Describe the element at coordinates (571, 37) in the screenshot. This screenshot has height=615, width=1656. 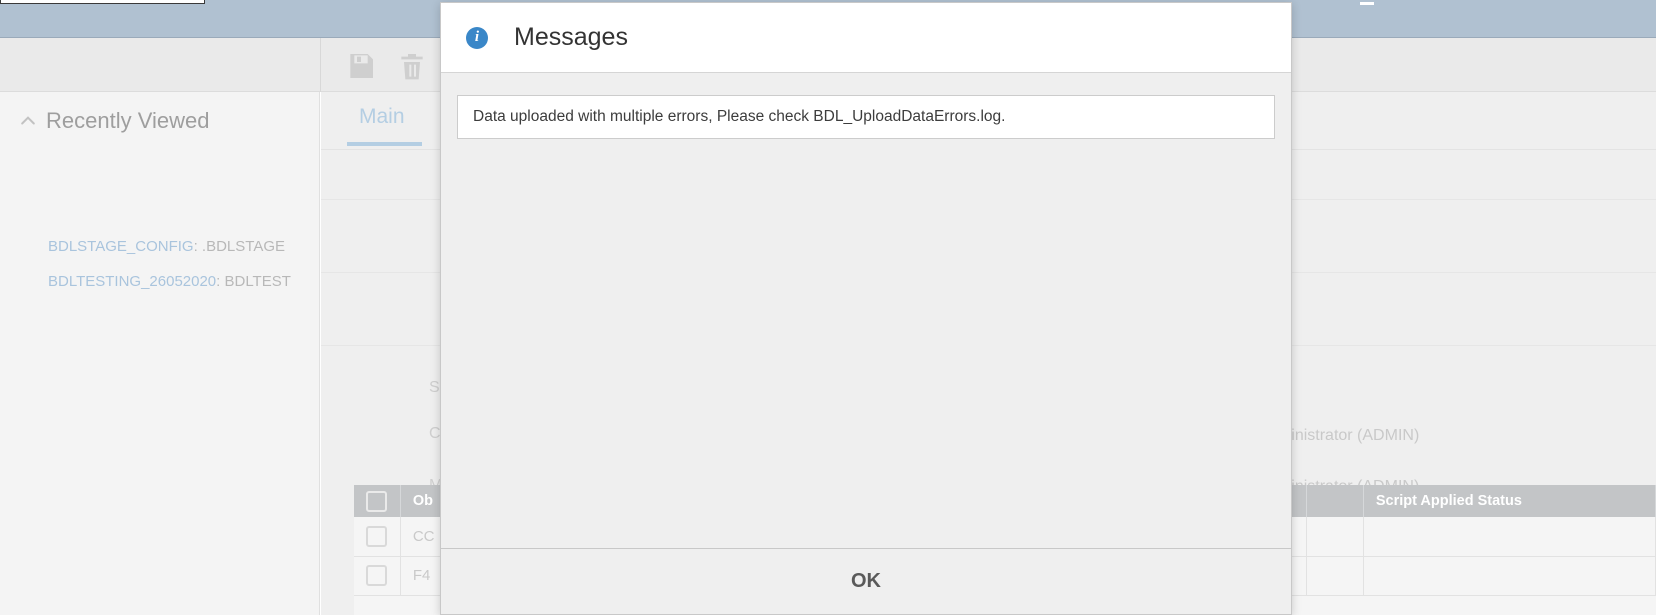
I see `dialog-title: Messages` at that location.